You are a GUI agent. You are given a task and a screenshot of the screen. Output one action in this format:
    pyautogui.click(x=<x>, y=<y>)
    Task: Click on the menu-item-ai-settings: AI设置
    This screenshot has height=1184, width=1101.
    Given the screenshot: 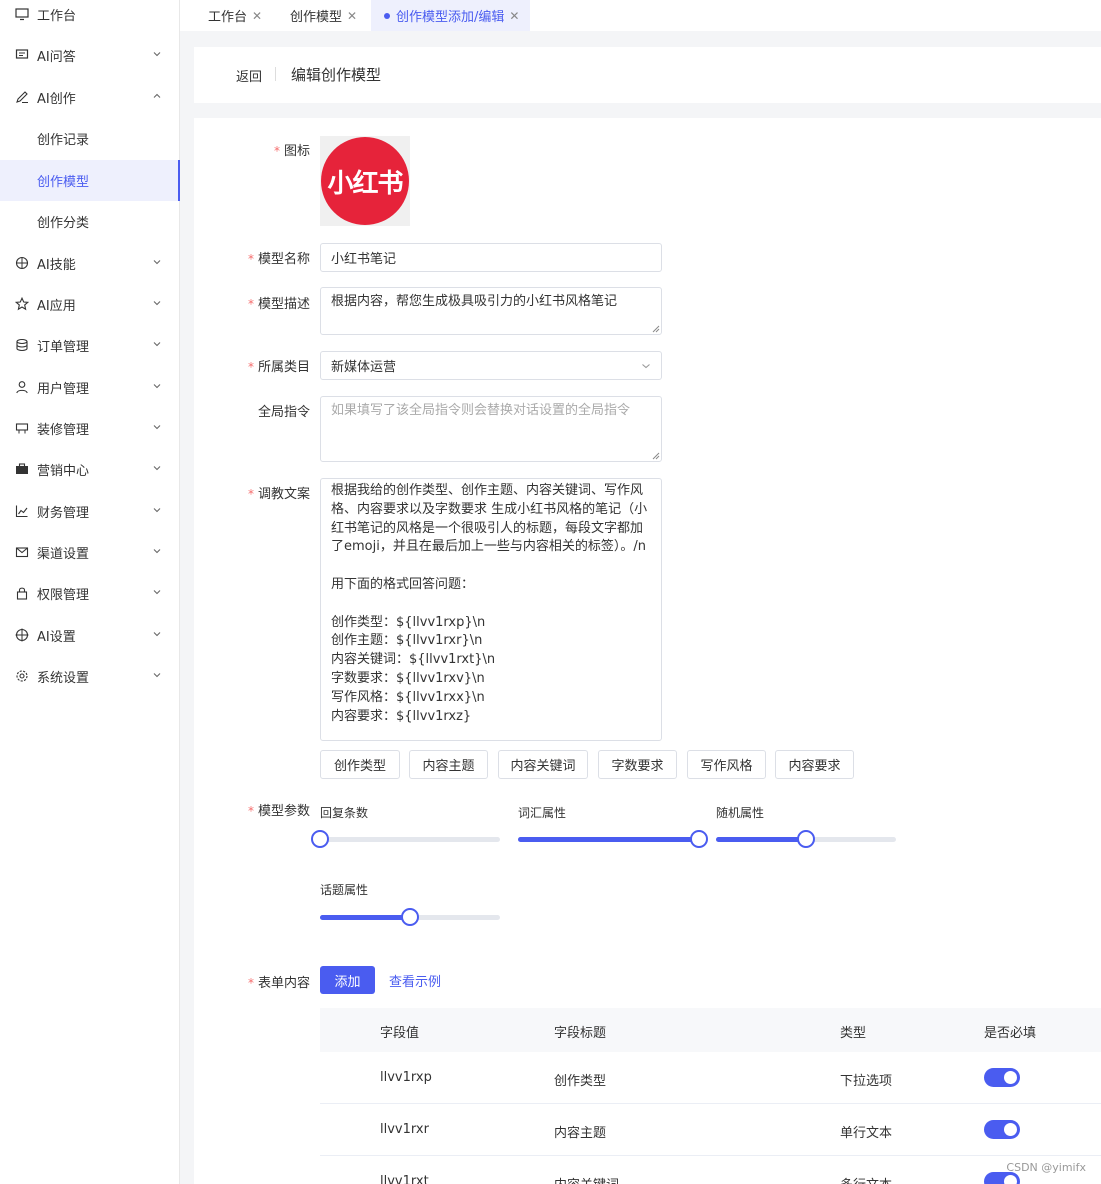 What is the action you would take?
    pyautogui.click(x=90, y=635)
    